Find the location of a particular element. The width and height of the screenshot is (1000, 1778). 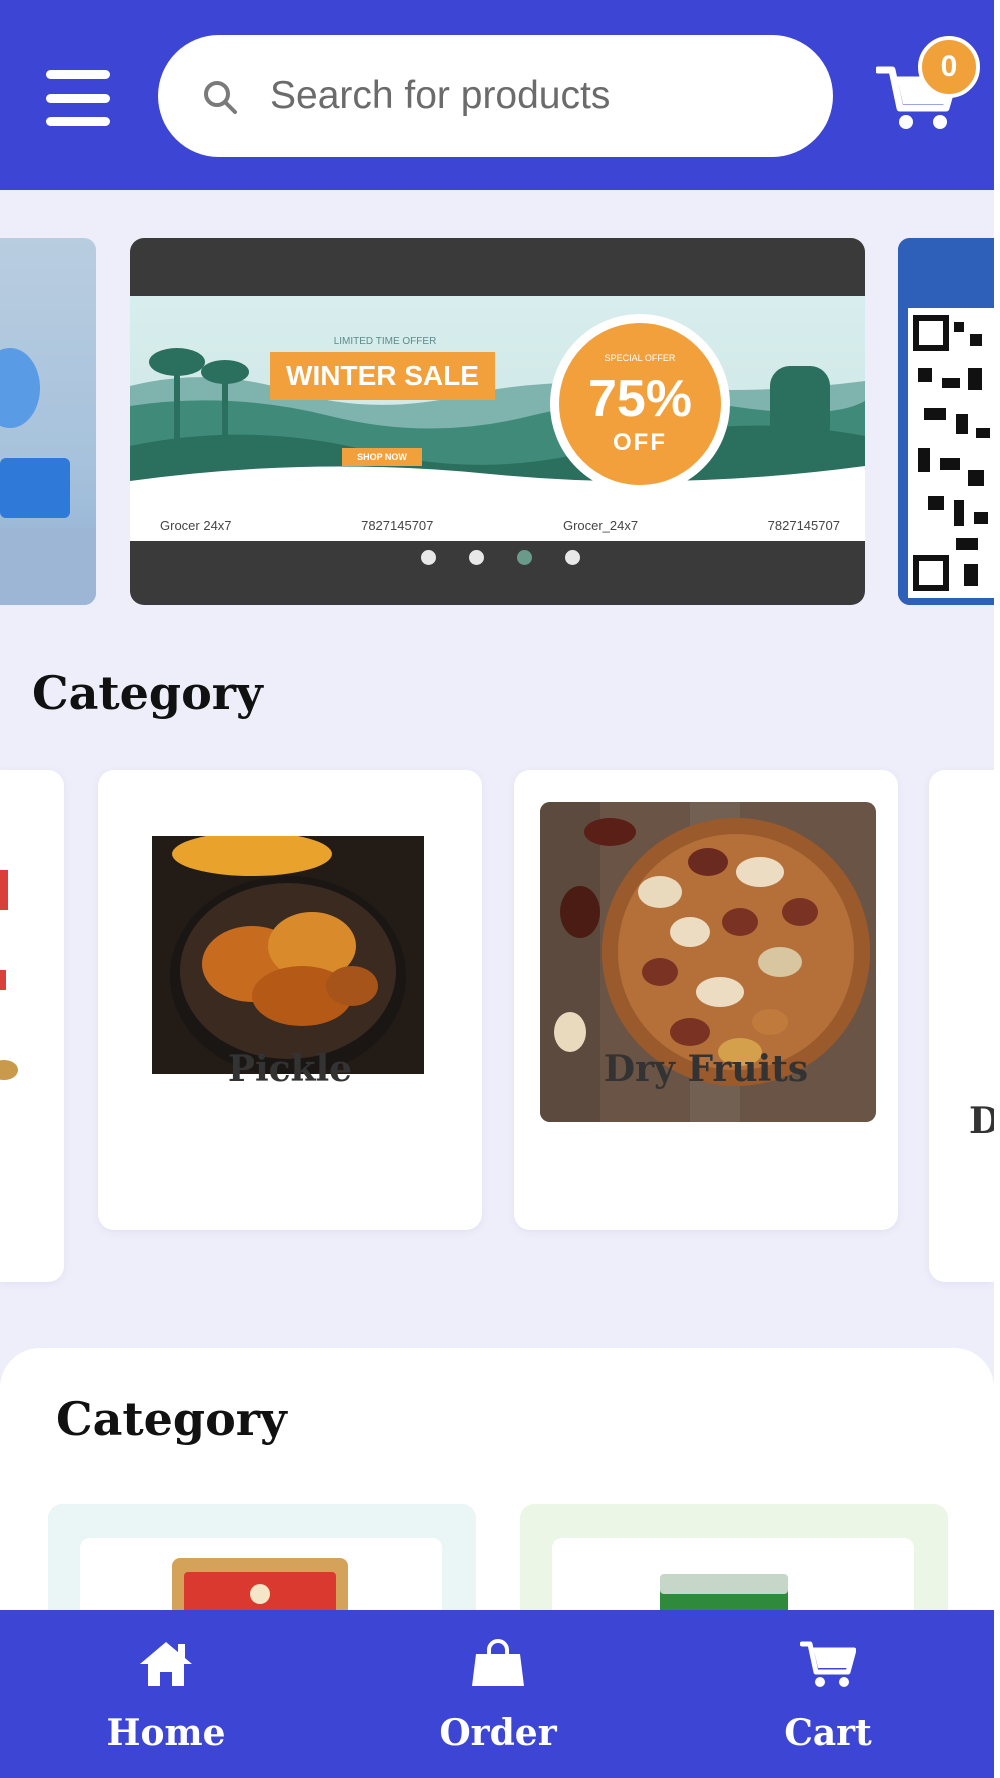

category-label-dry-fruits: Dry Fruits is located at coordinates (706, 1069).